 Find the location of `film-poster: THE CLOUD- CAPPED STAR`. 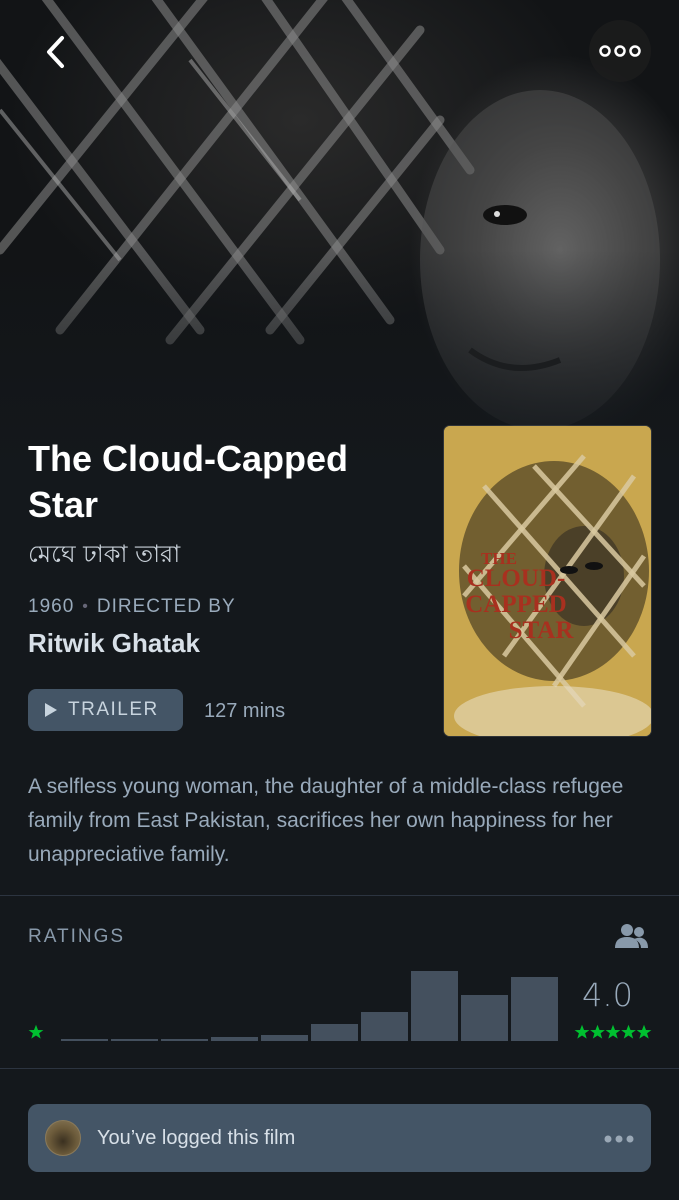

film-poster: THE CLOUD- CAPPED STAR is located at coordinates (547, 581).